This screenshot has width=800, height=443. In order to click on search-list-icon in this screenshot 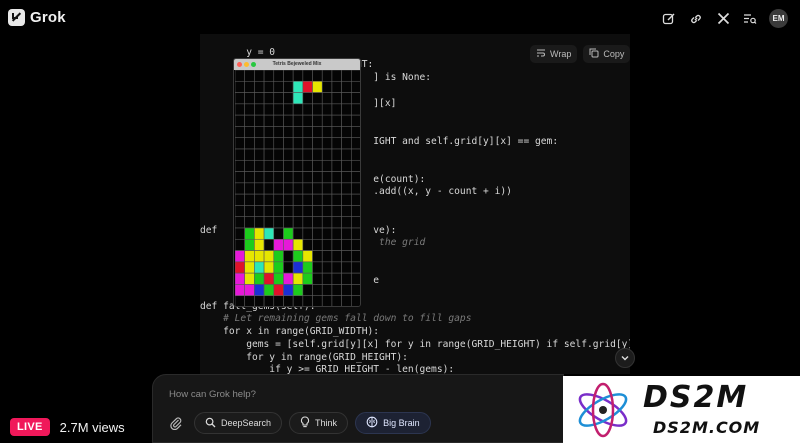, I will do `click(750, 19)`.